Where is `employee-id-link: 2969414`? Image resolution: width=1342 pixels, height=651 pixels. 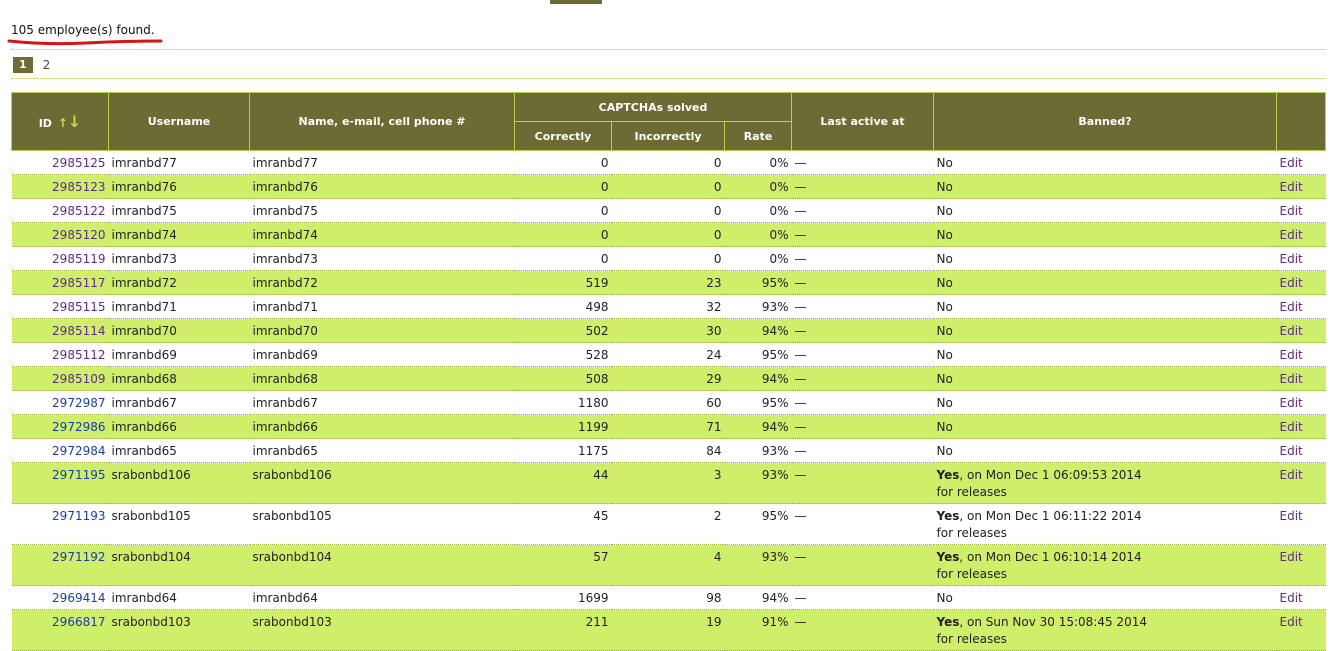
employee-id-link: 2969414 is located at coordinates (78, 598).